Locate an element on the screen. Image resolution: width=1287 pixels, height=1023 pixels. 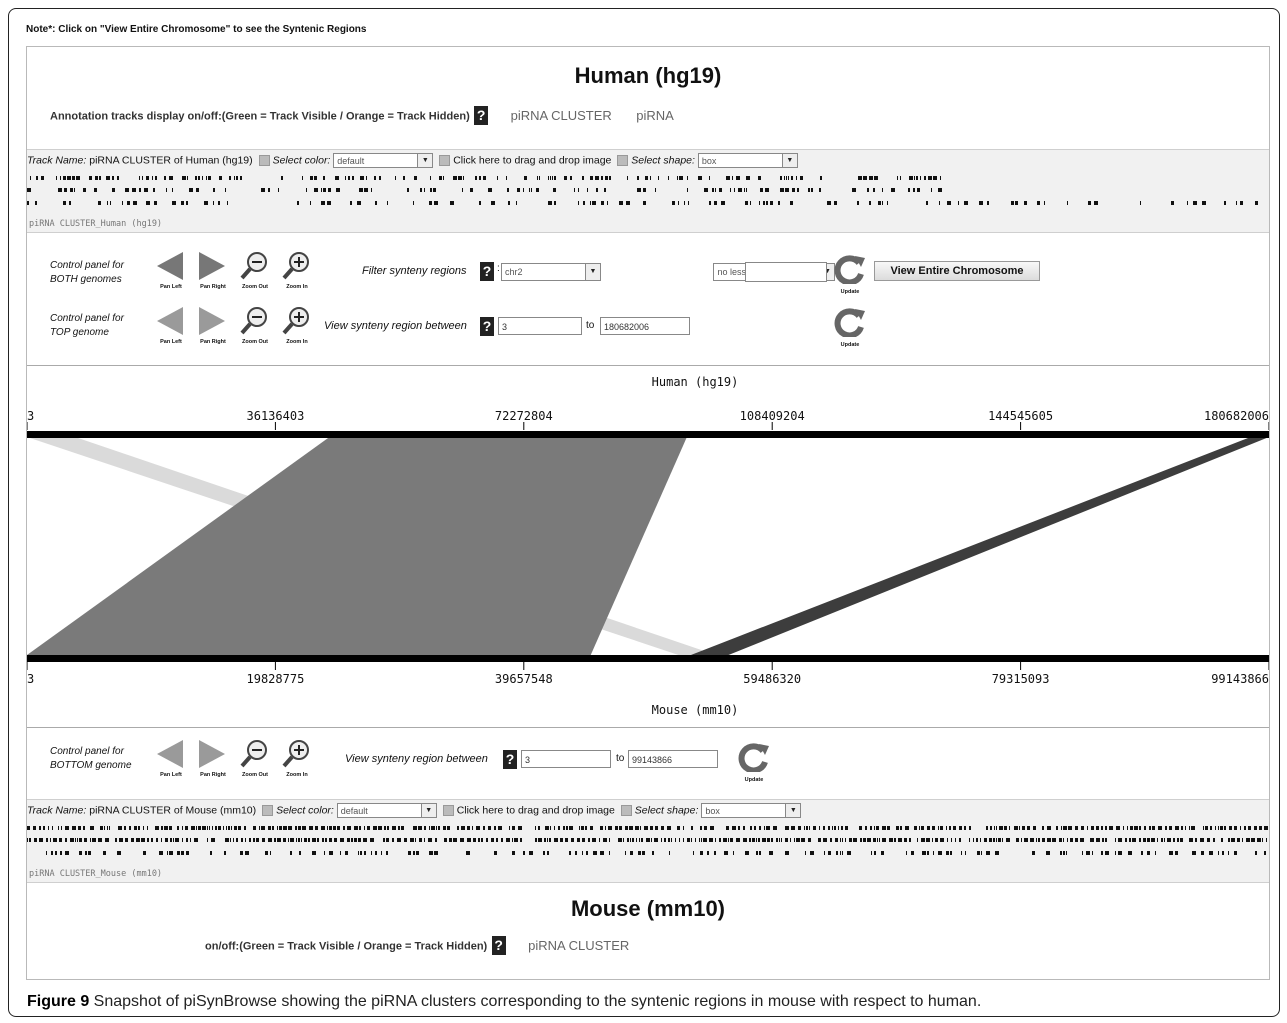
view-entire-chromosome-button: View Entire Chromosome is located at coordinates (957, 271).